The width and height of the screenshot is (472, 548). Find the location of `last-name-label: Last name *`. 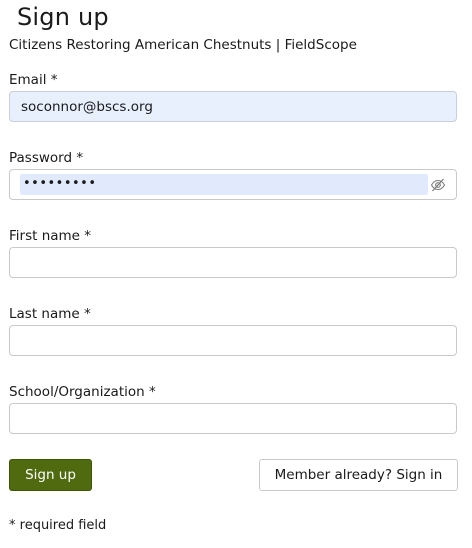

last-name-label: Last name * is located at coordinates (50, 314).